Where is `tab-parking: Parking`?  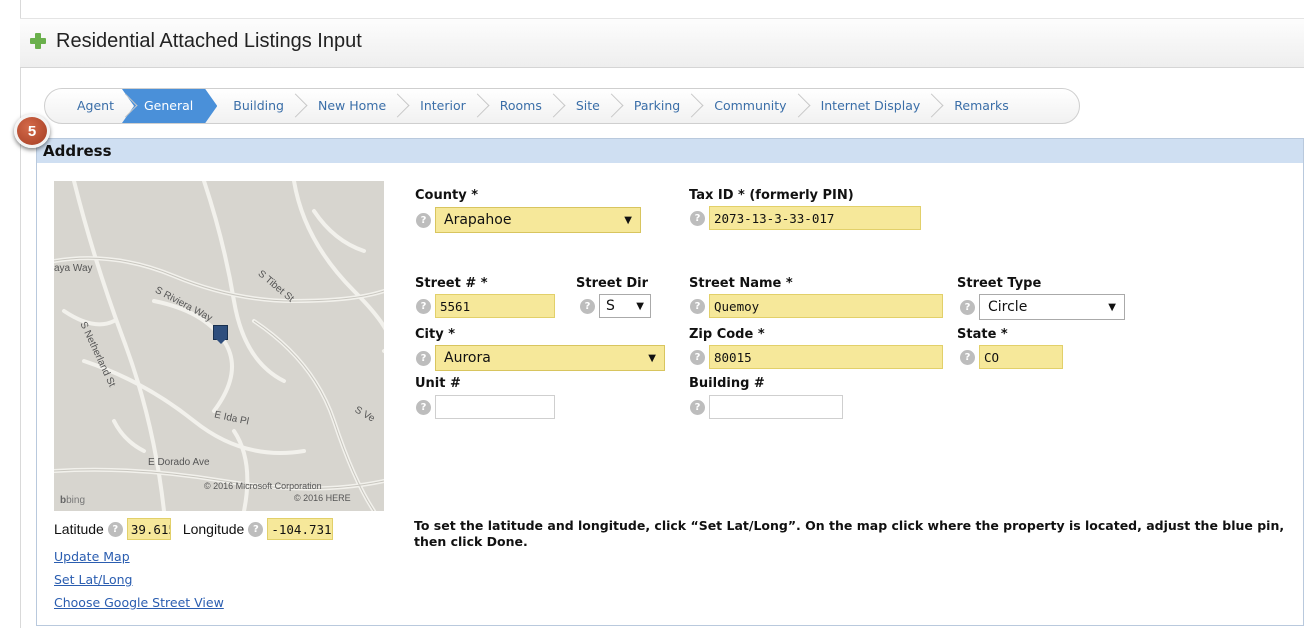
tab-parking: Parking is located at coordinates (656, 106).